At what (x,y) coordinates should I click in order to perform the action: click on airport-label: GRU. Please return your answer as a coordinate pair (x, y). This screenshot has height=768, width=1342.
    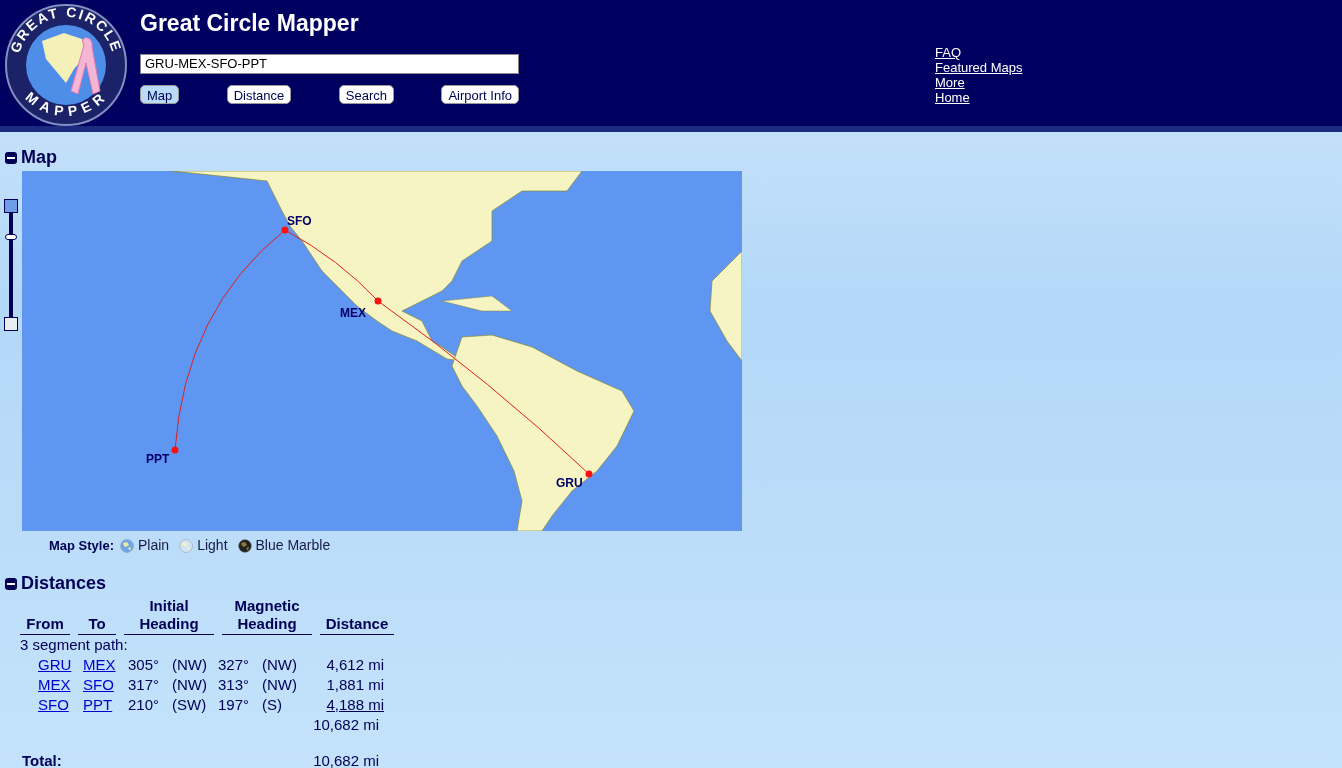
    Looking at the image, I should click on (569, 483).